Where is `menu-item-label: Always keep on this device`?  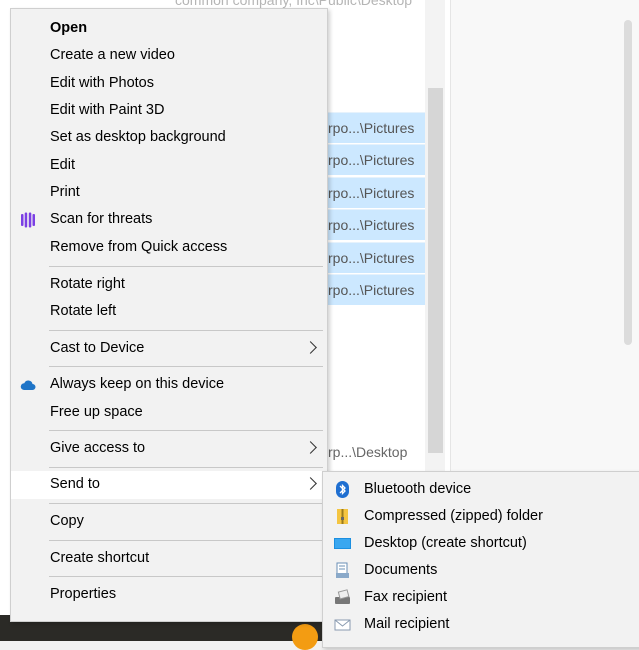
menu-item-label: Always keep on this device is located at coordinates (137, 384).